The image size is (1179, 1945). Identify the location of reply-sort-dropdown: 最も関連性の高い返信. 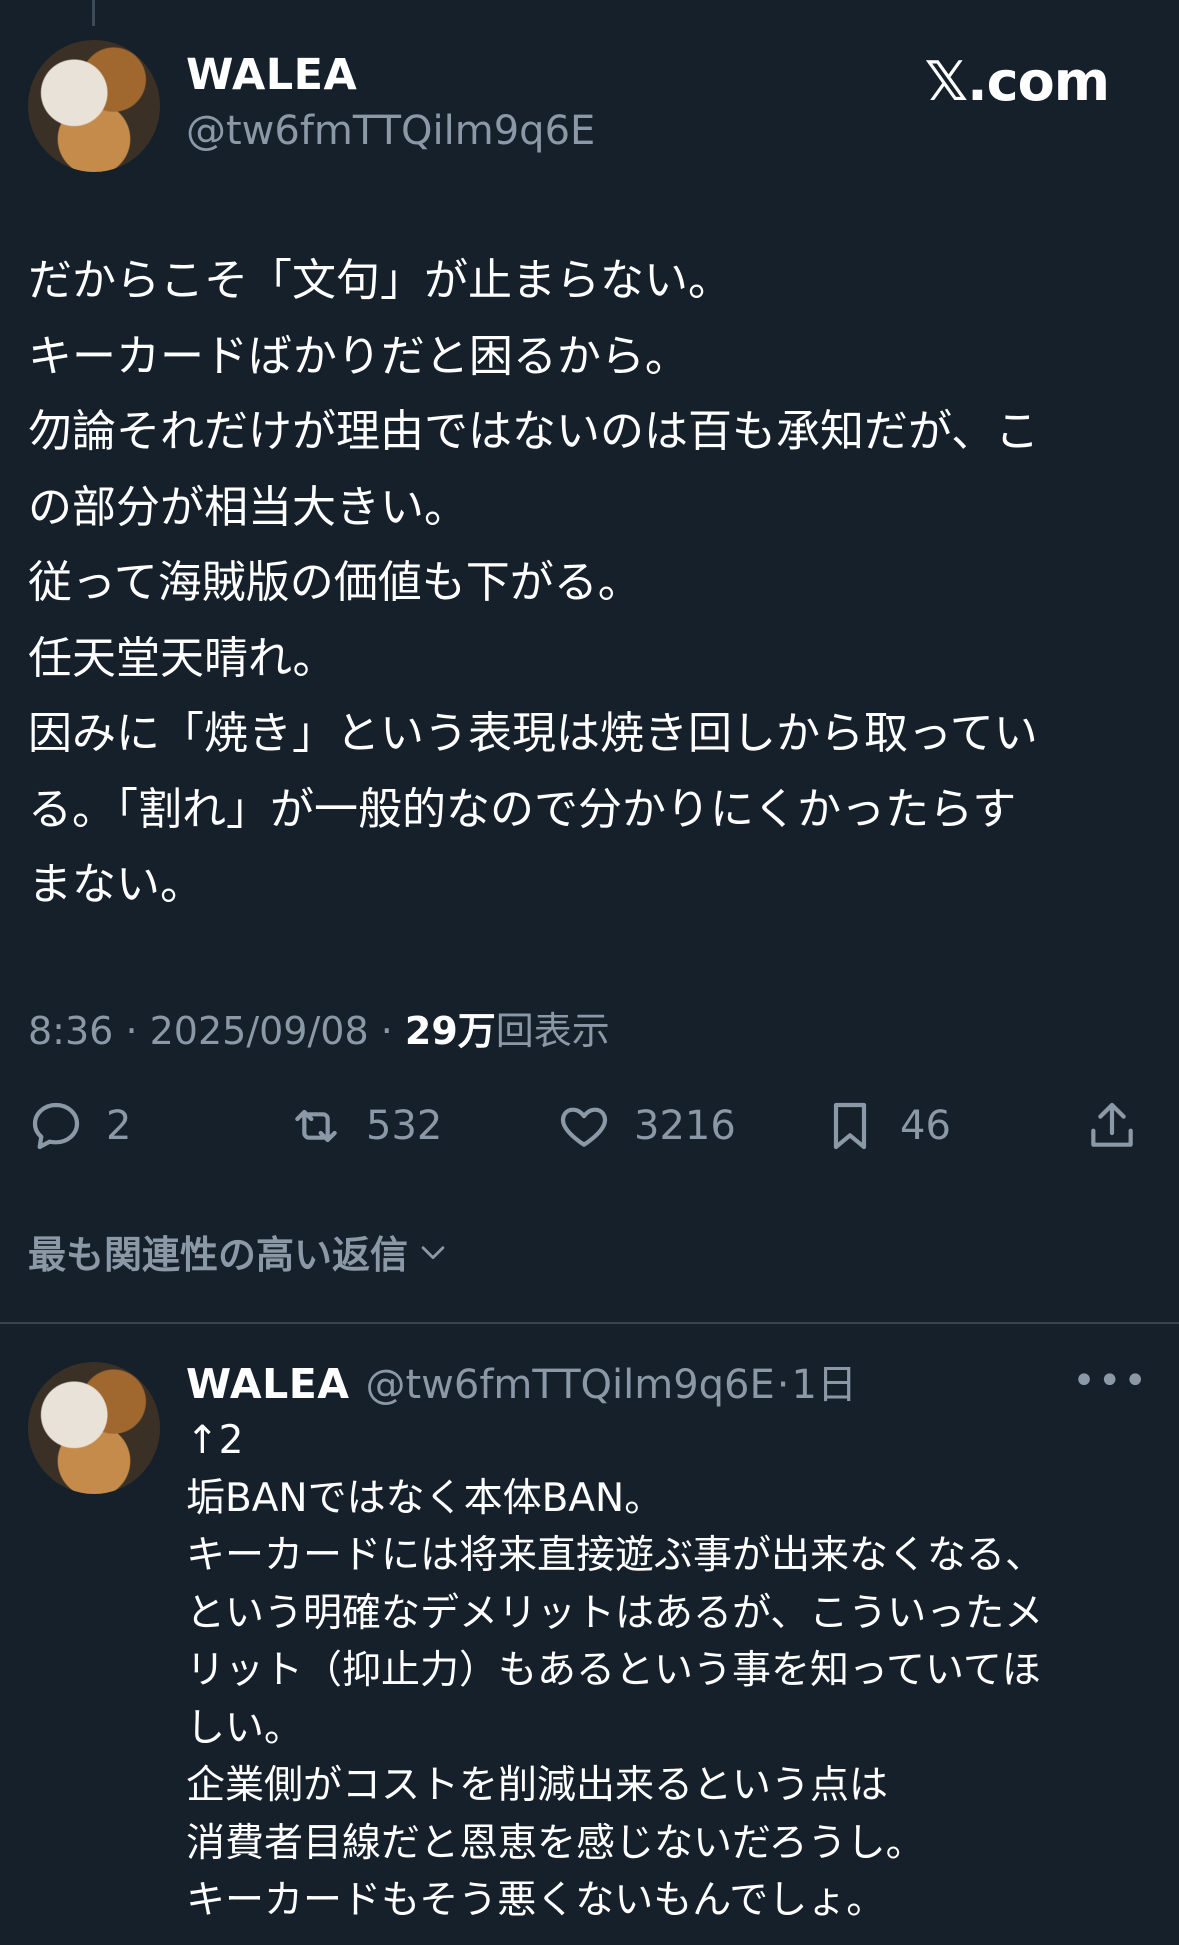
(239, 1251).